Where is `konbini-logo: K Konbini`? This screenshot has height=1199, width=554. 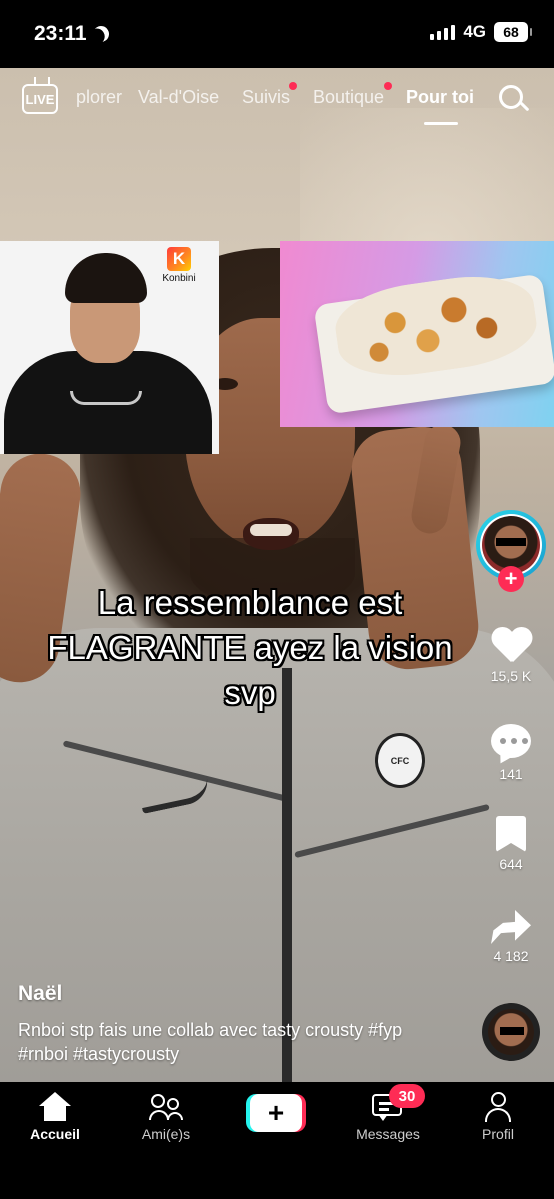
konbini-logo: K Konbini is located at coordinates (179, 265).